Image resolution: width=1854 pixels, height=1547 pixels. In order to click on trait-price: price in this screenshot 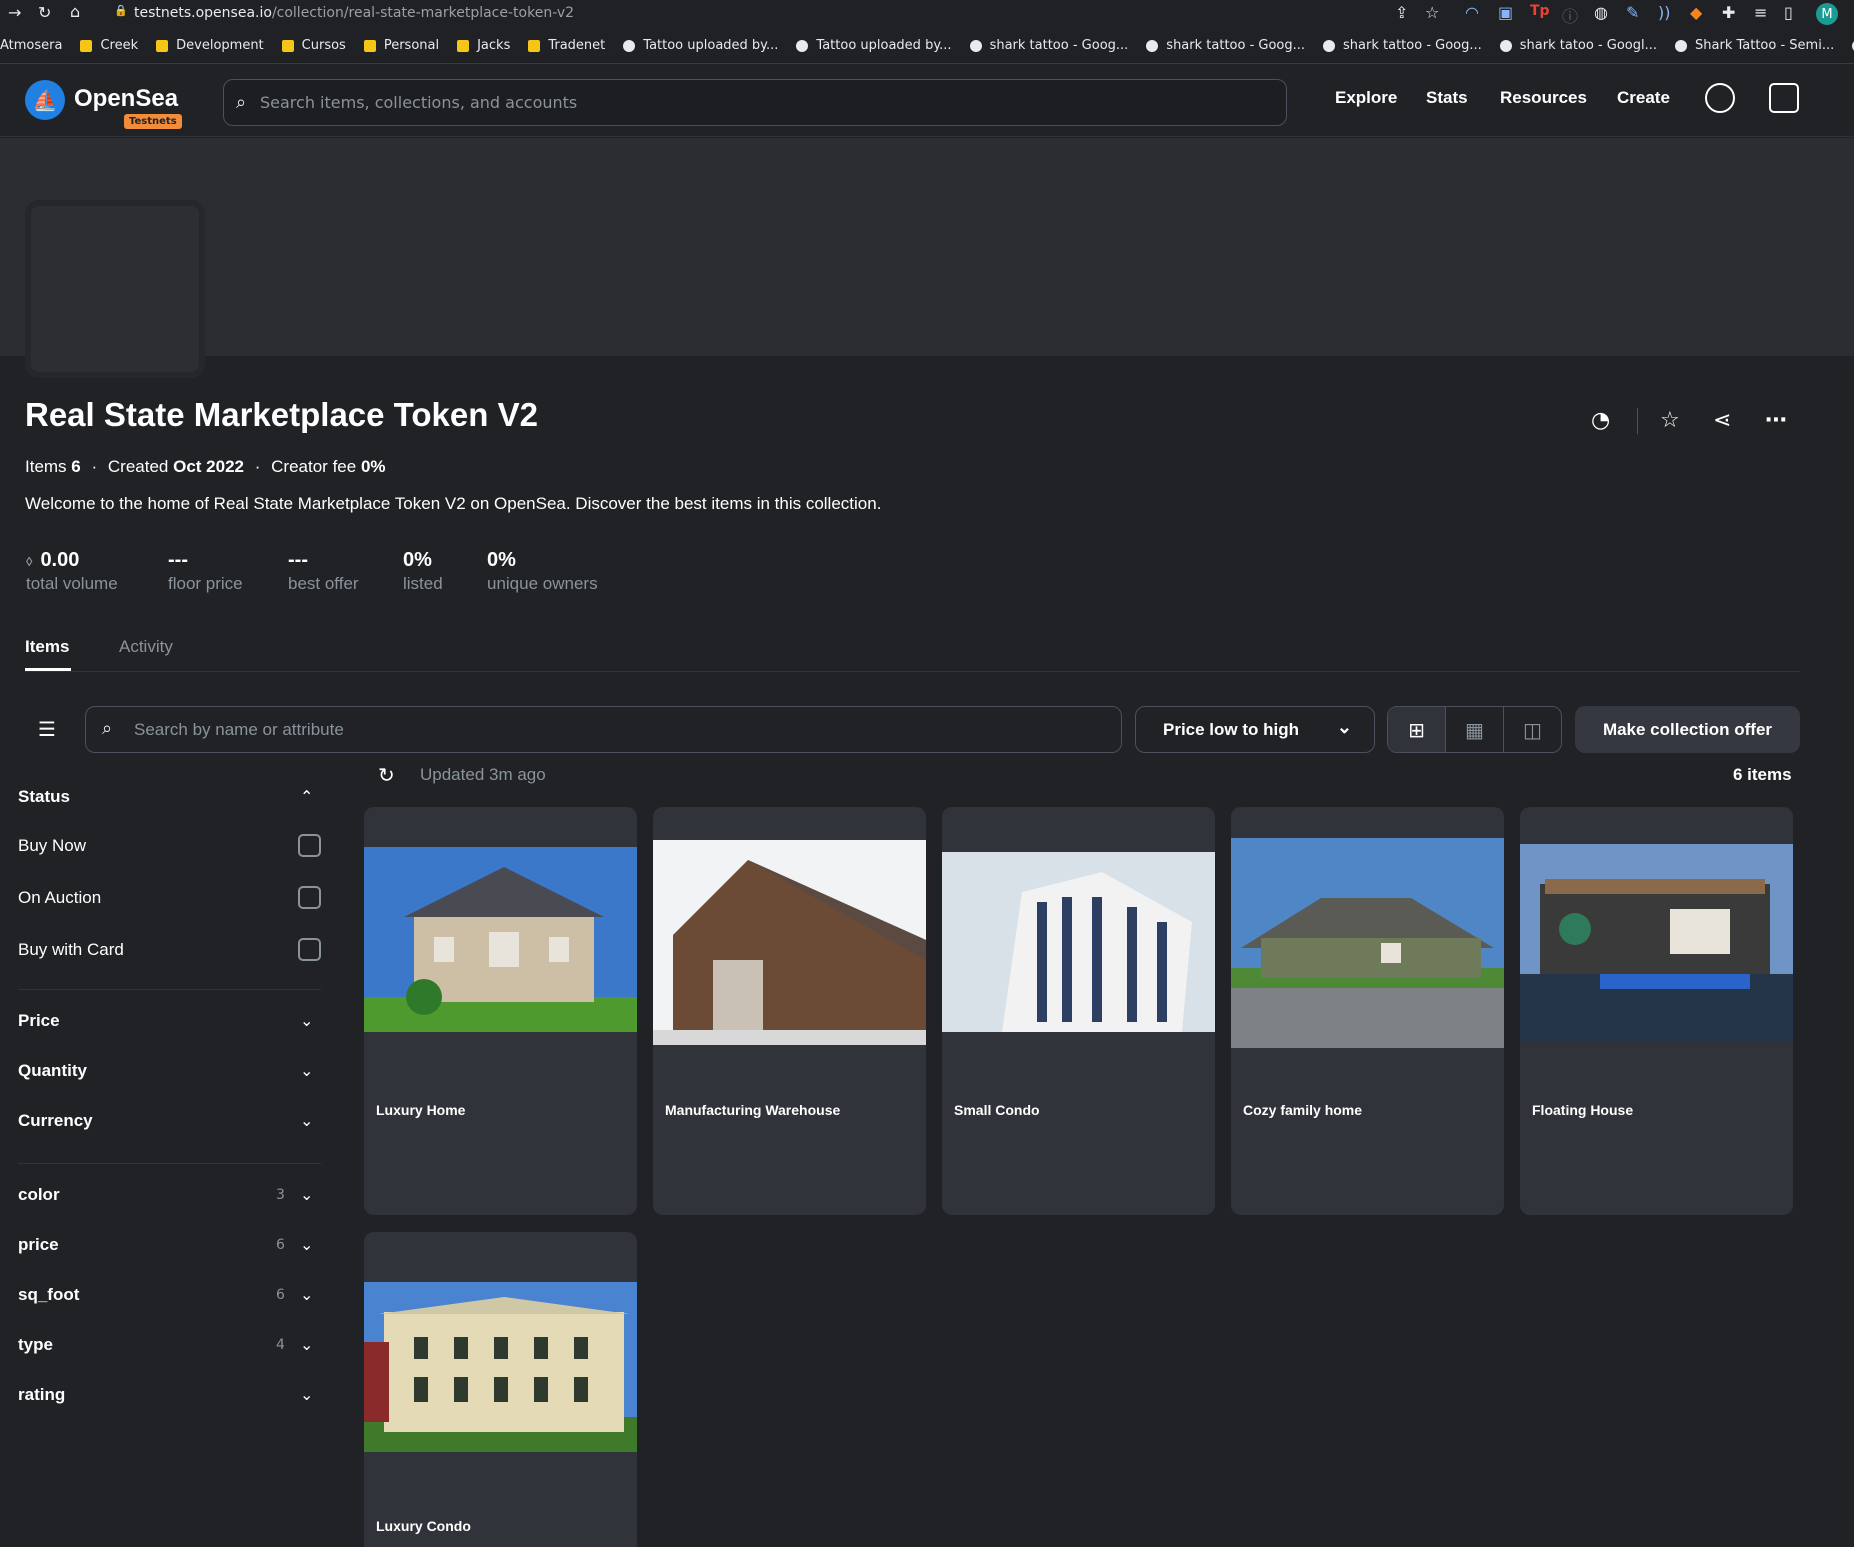, I will do `click(38, 1245)`.